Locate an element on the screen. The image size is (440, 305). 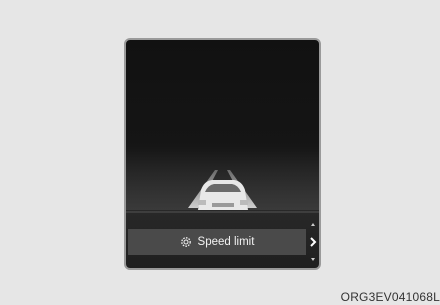
chevron-right-icon is located at coordinates (313, 242).